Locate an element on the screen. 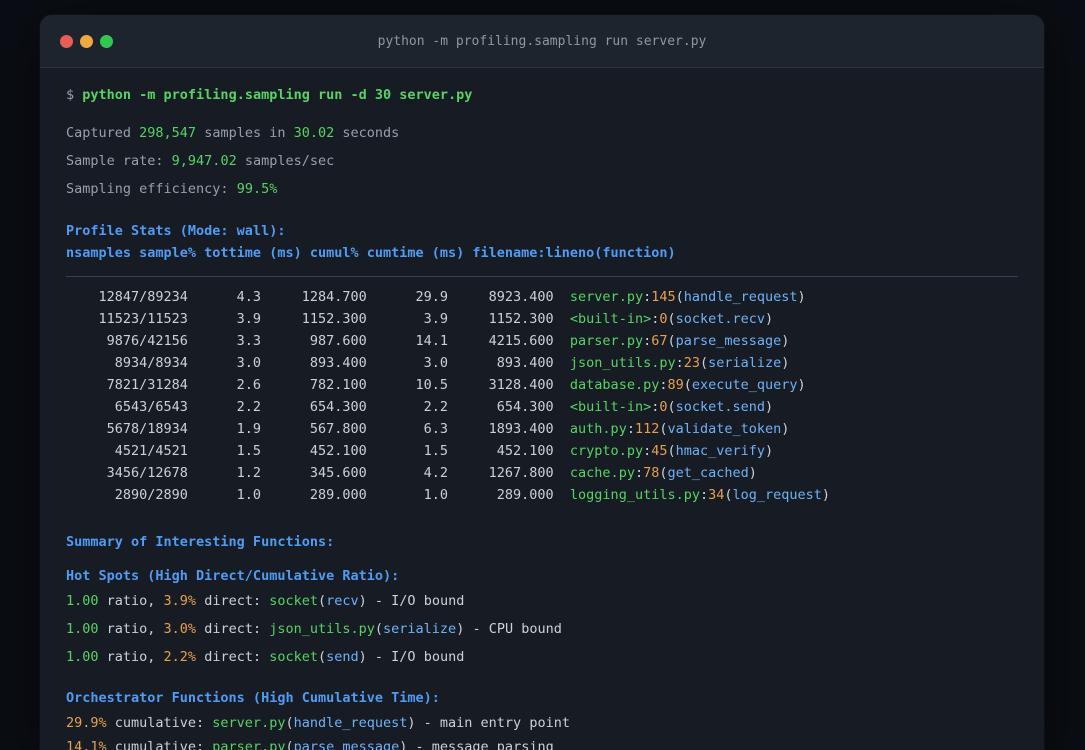  stat-numbers: 8934/8934 3.0 893.400 3.0 893.400 is located at coordinates (318, 363).